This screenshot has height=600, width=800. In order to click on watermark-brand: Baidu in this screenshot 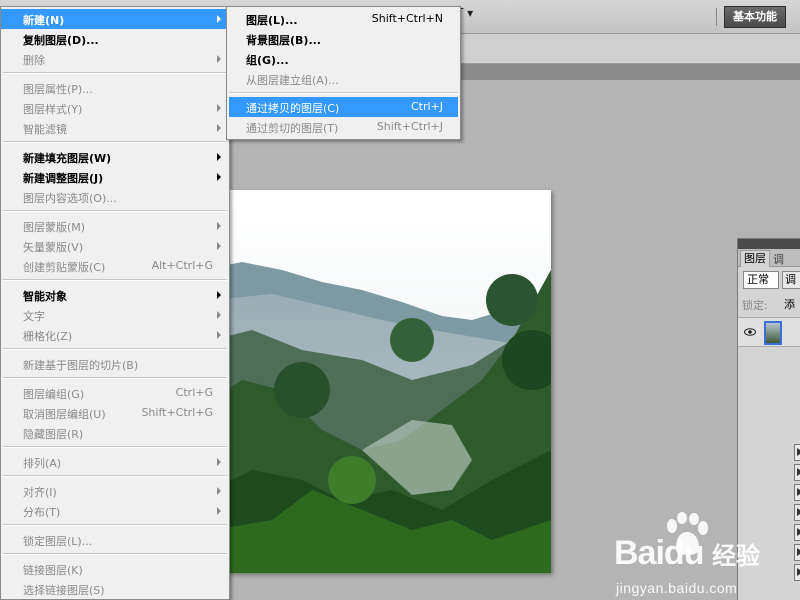, I will do `click(659, 553)`.